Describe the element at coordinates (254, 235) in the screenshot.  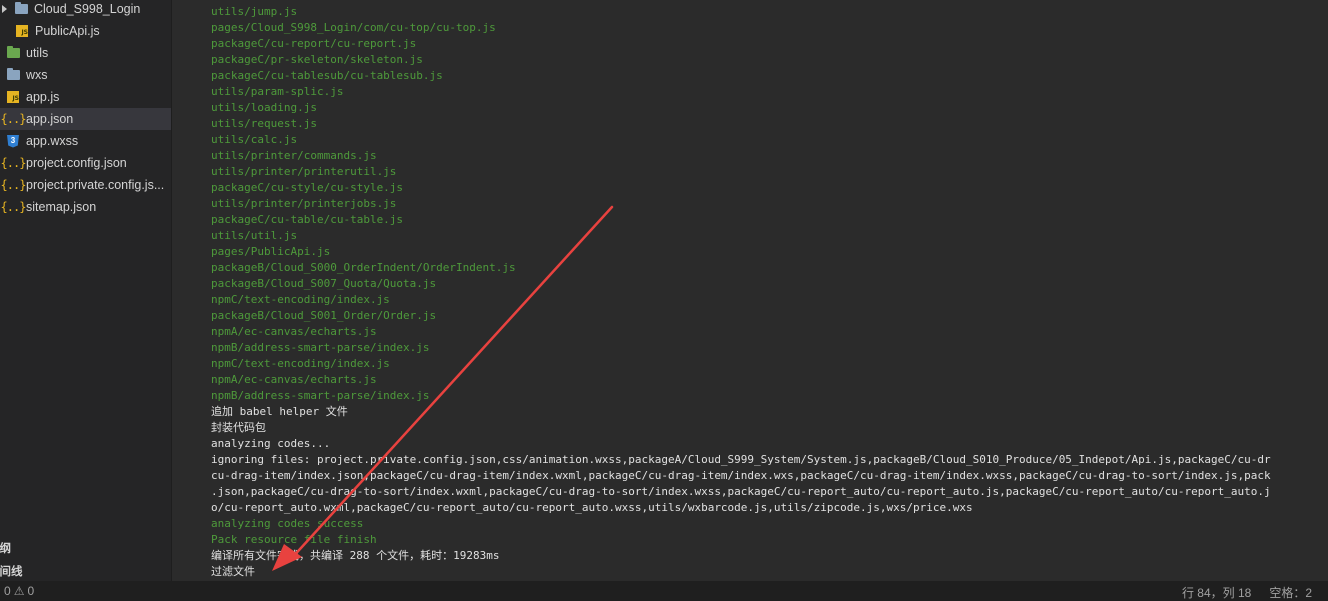
I see `console-line: utils/util.js` at that location.